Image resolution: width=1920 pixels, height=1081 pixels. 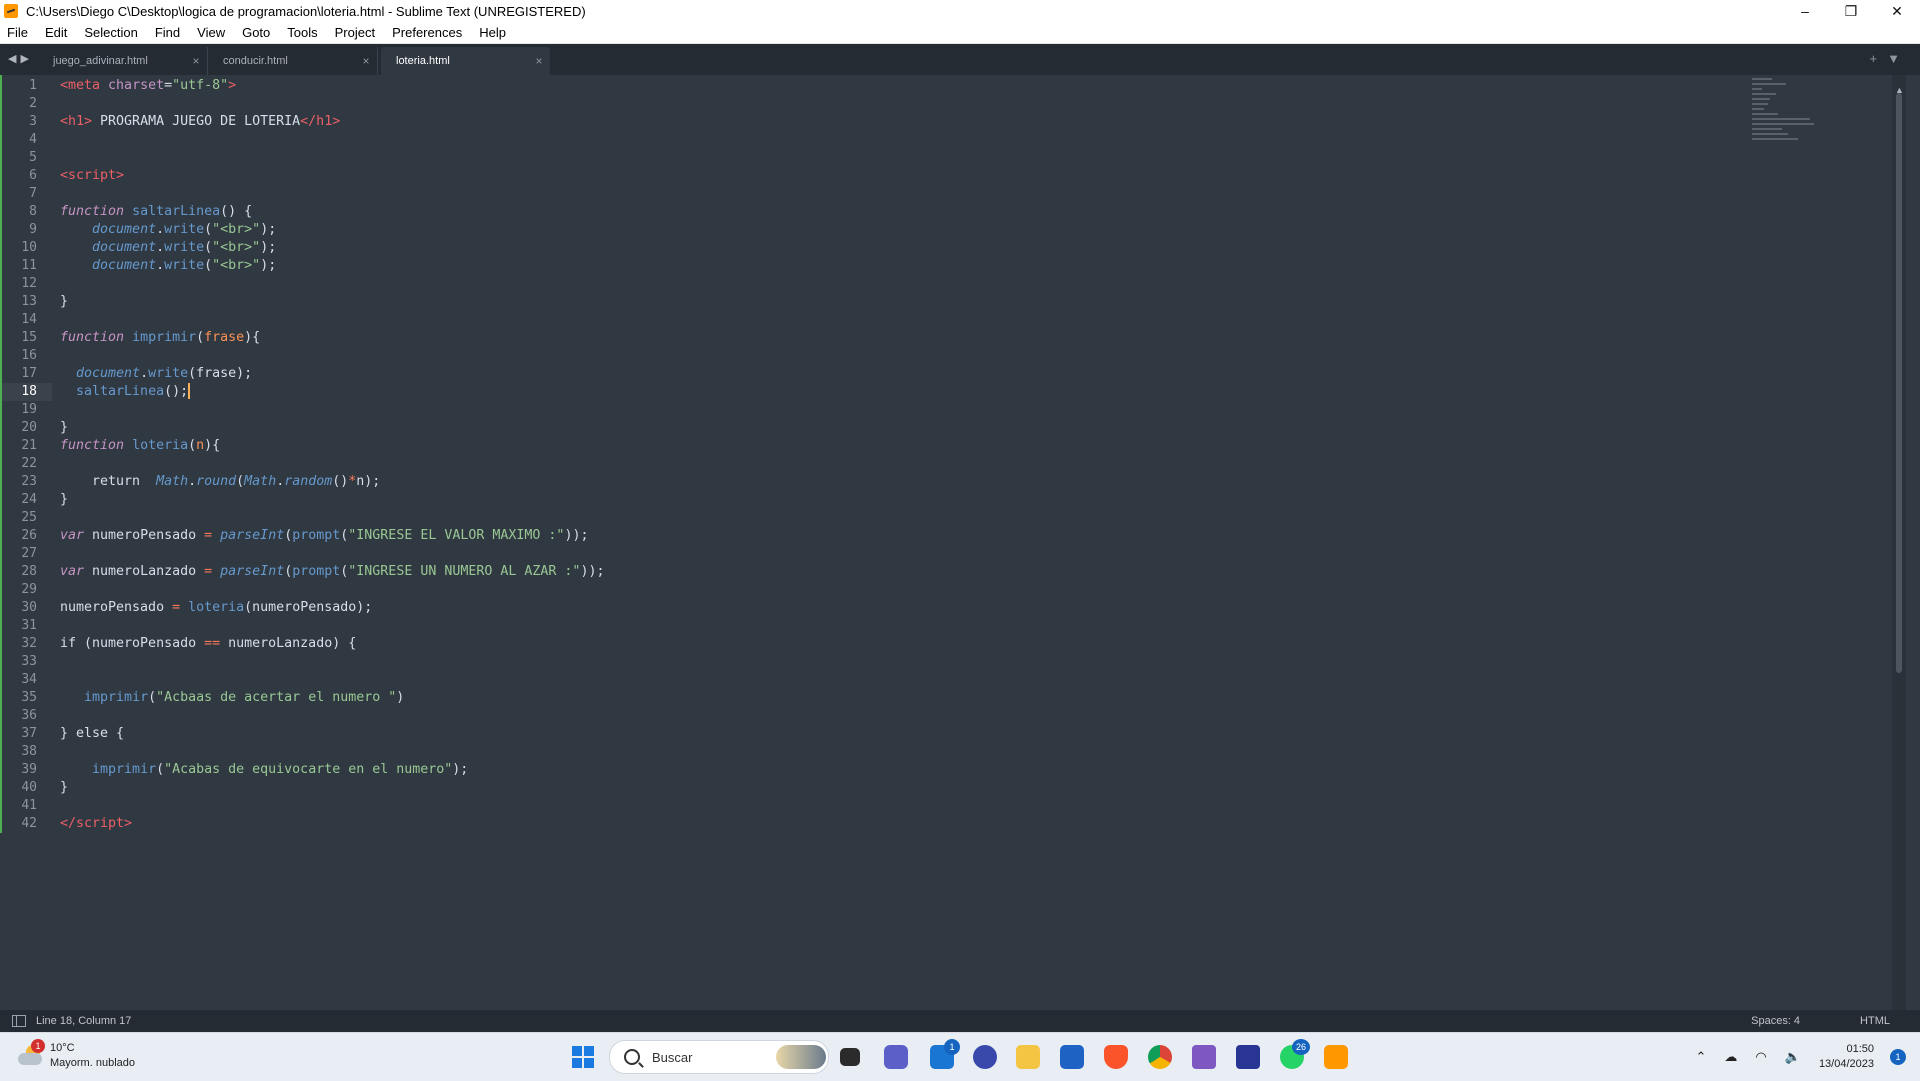 What do you see at coordinates (880, 338) in the screenshot?
I see `code-line: function imprimir(frase){` at bounding box center [880, 338].